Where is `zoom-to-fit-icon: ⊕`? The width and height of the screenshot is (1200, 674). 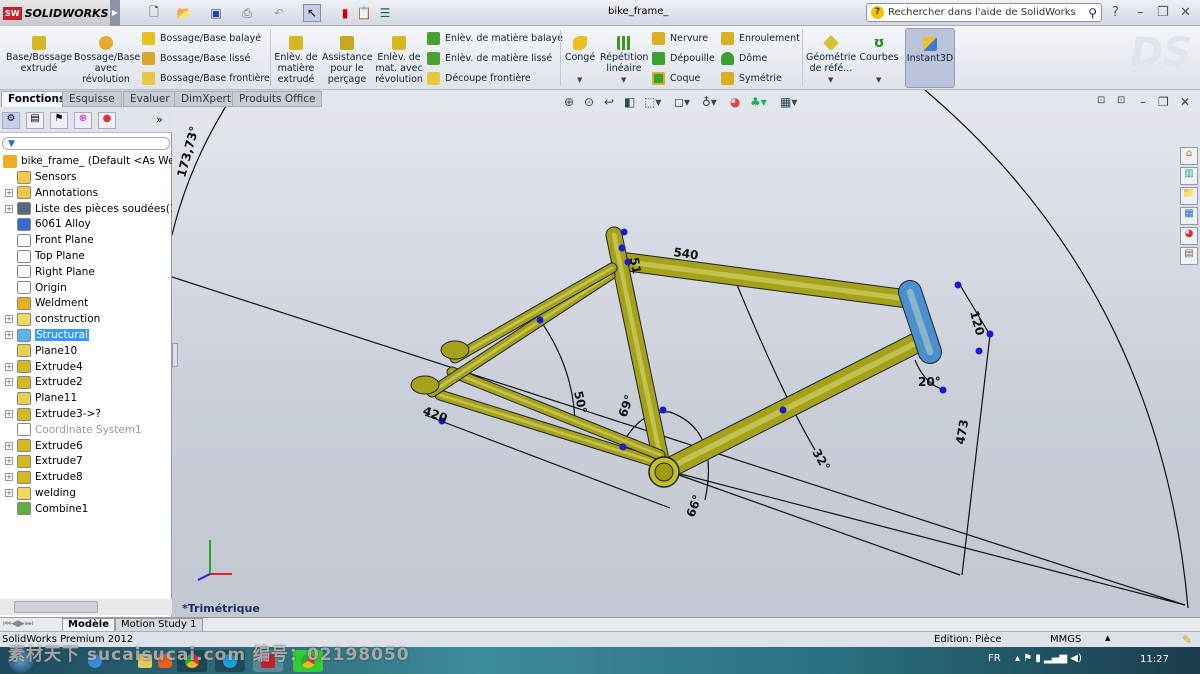 zoom-to-fit-icon: ⊕ is located at coordinates (569, 102).